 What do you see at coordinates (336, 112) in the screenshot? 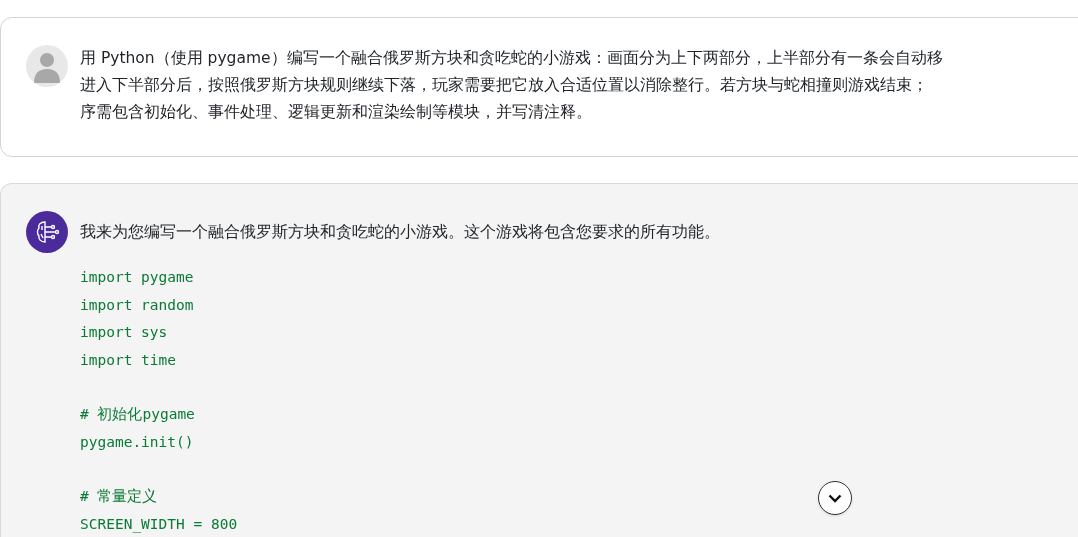
I see `message-text-line: 序需包含初始化、事件处理、逻辑更新和渲染绘制等模块，并写清注释。` at bounding box center [336, 112].